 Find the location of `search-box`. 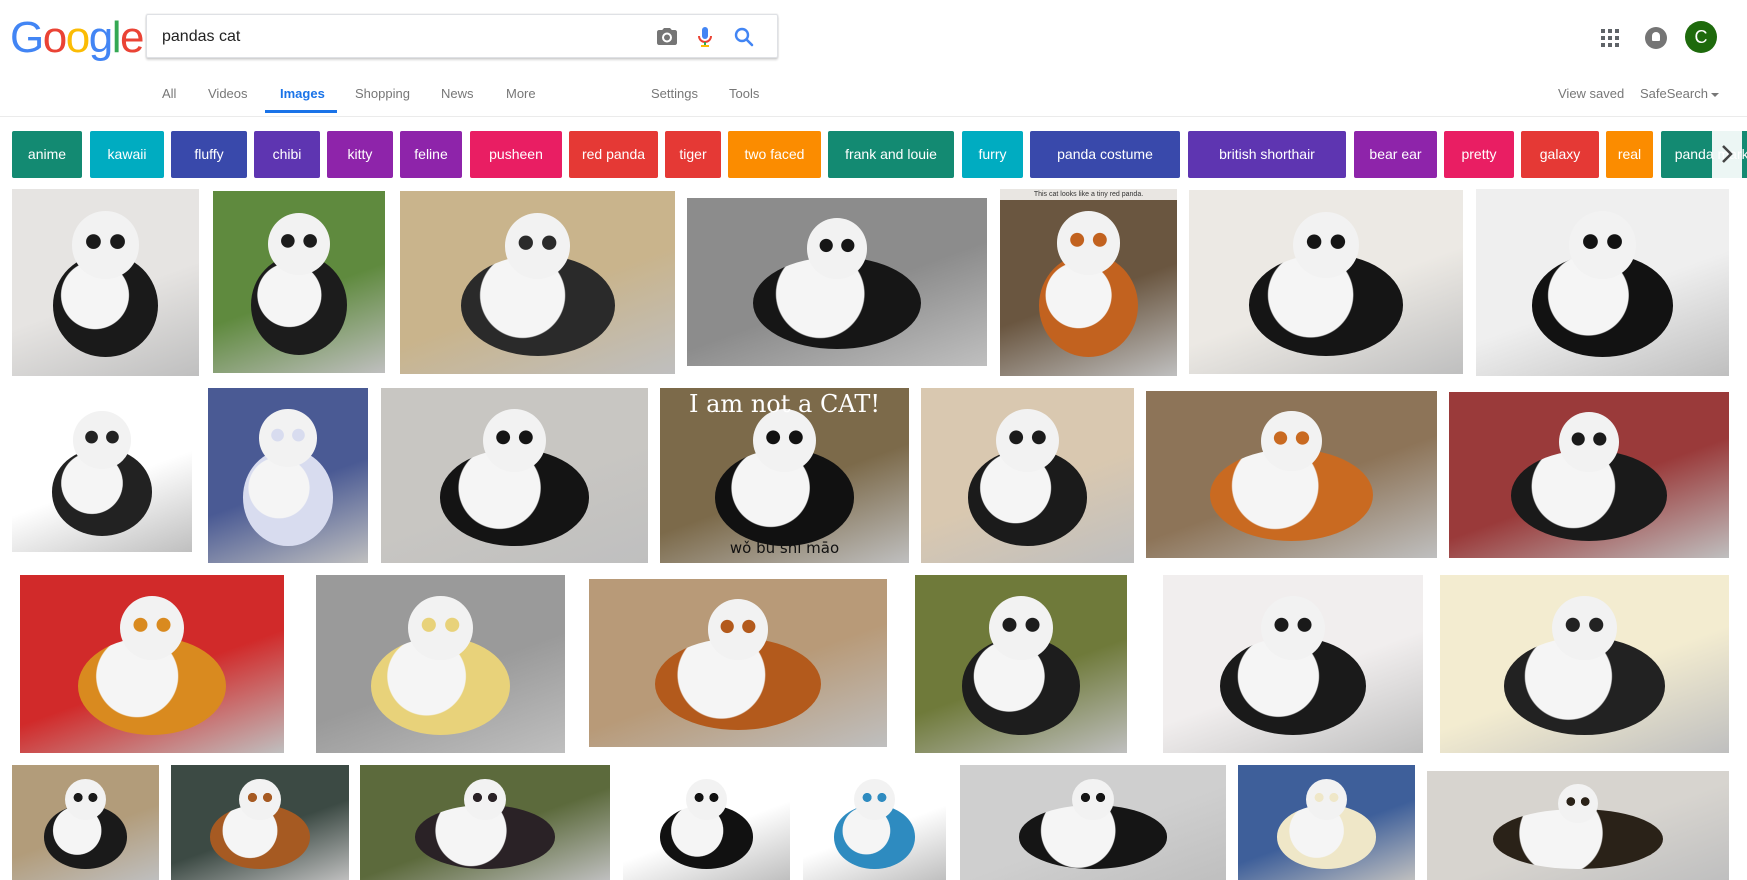

search-box is located at coordinates (462, 36).